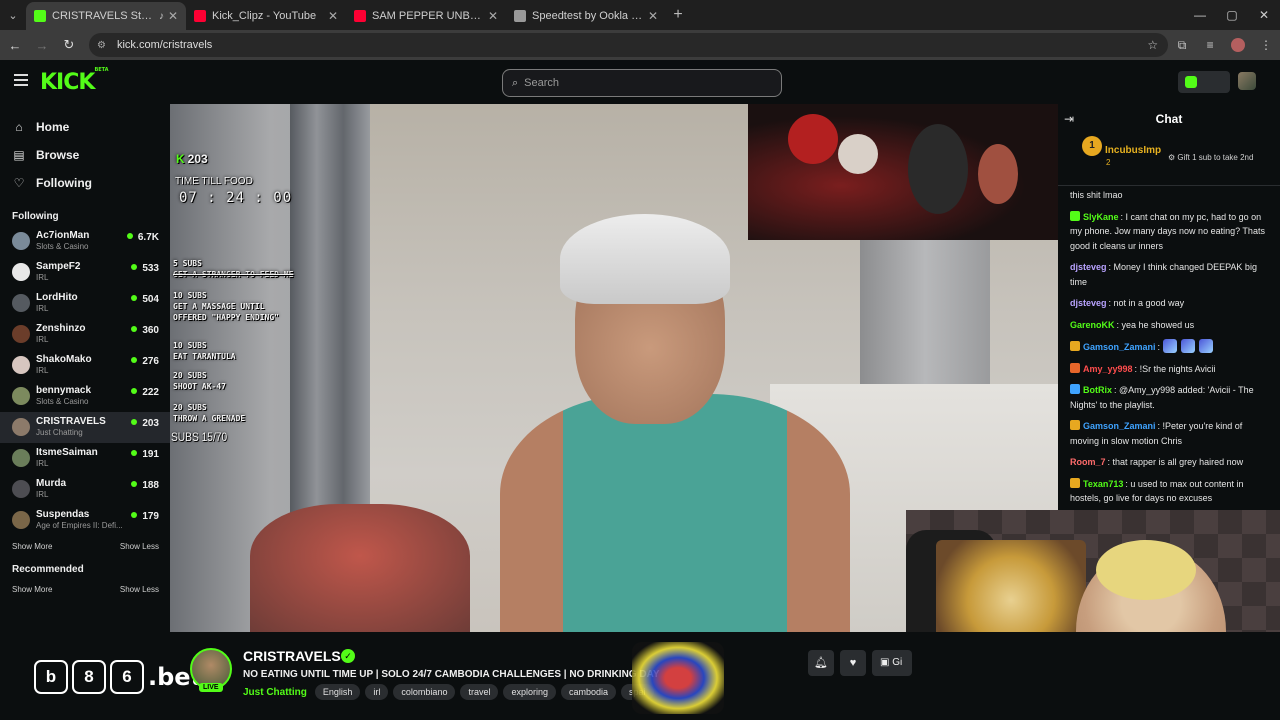 The width and height of the screenshot is (1280, 720). Describe the element at coordinates (1178, 462) in the screenshot. I see `chat-text: that rapper is all grey haired now` at that location.